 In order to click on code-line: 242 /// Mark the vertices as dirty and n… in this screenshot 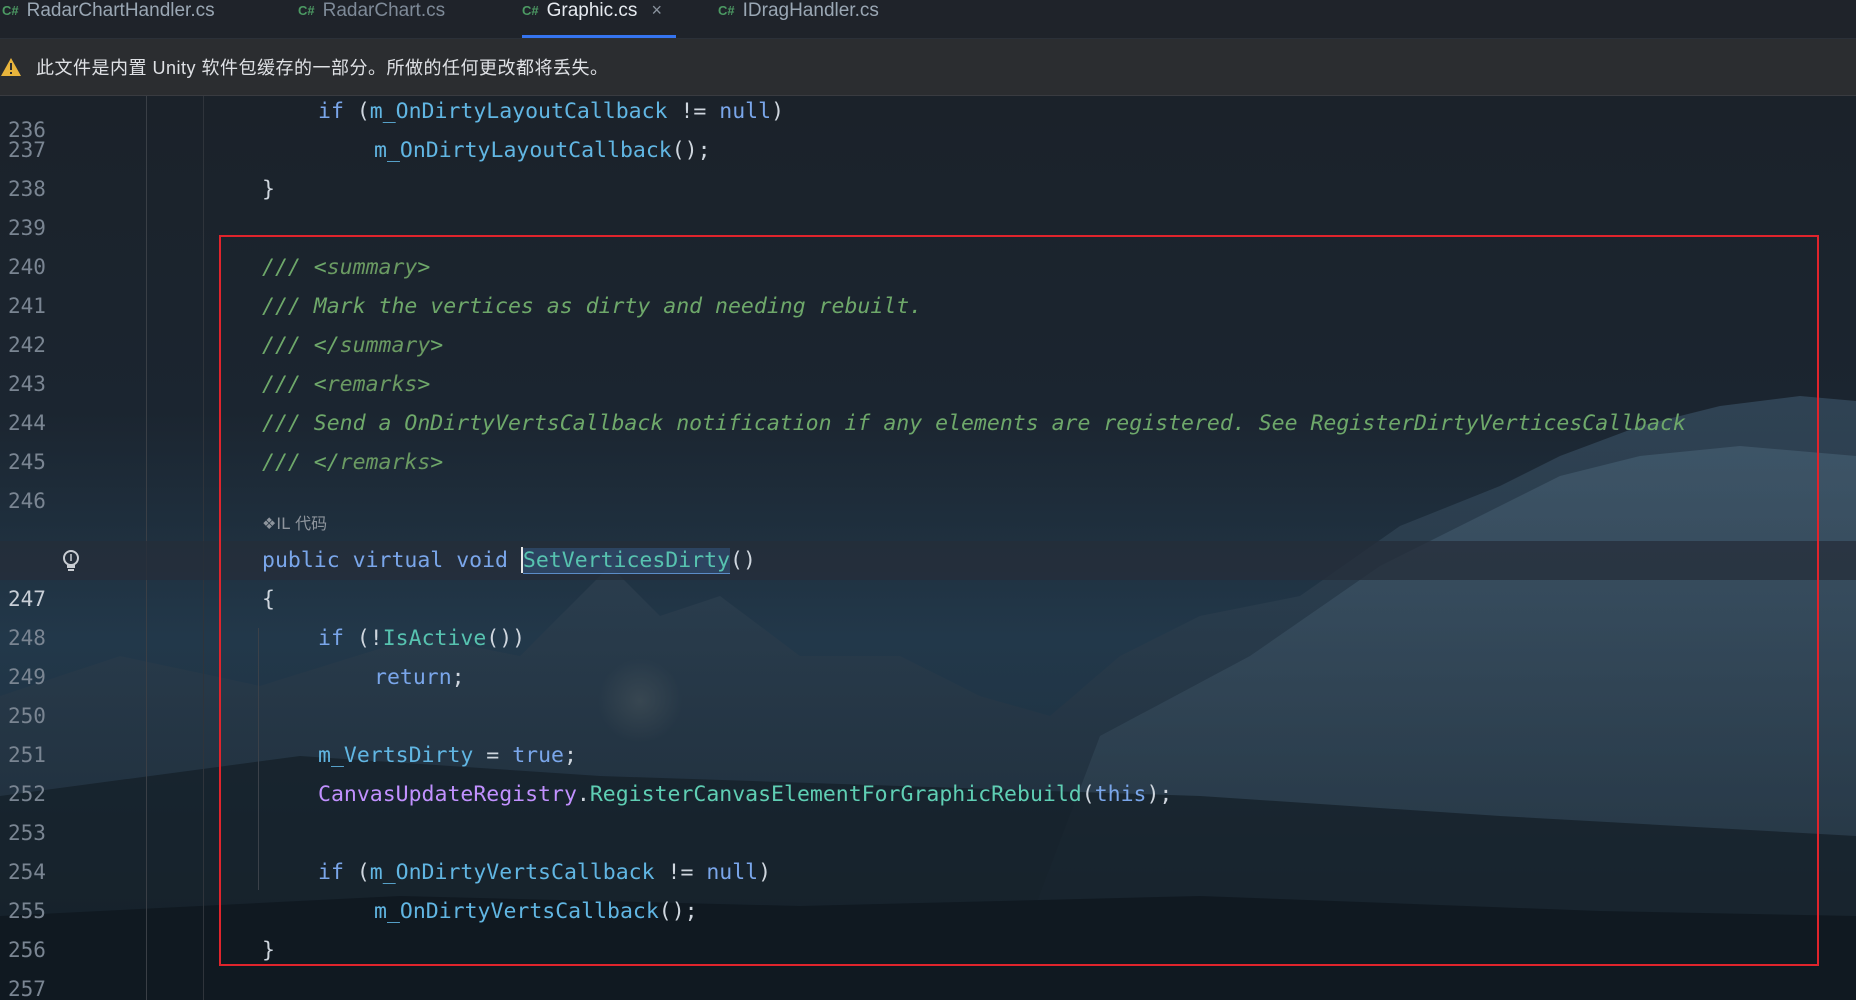, I will do `click(928, 322)`.